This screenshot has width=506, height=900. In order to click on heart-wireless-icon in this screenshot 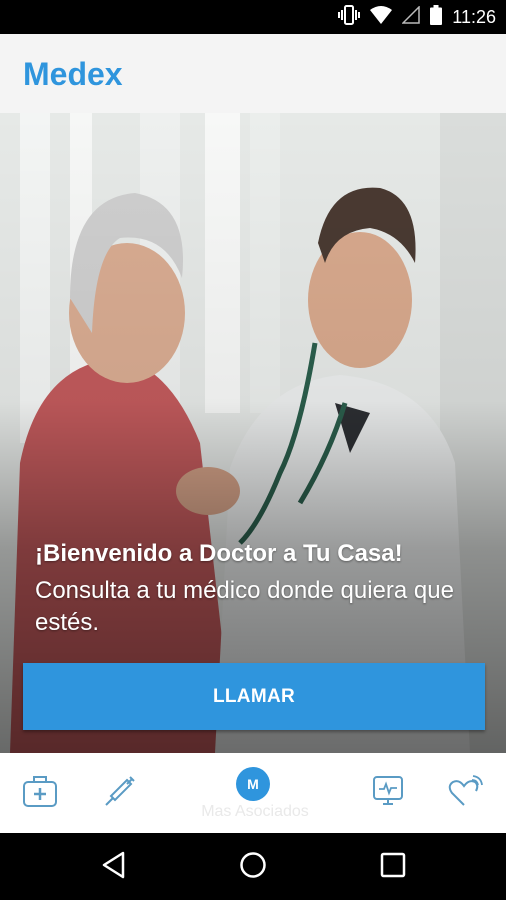, I will do `click(466, 793)`.